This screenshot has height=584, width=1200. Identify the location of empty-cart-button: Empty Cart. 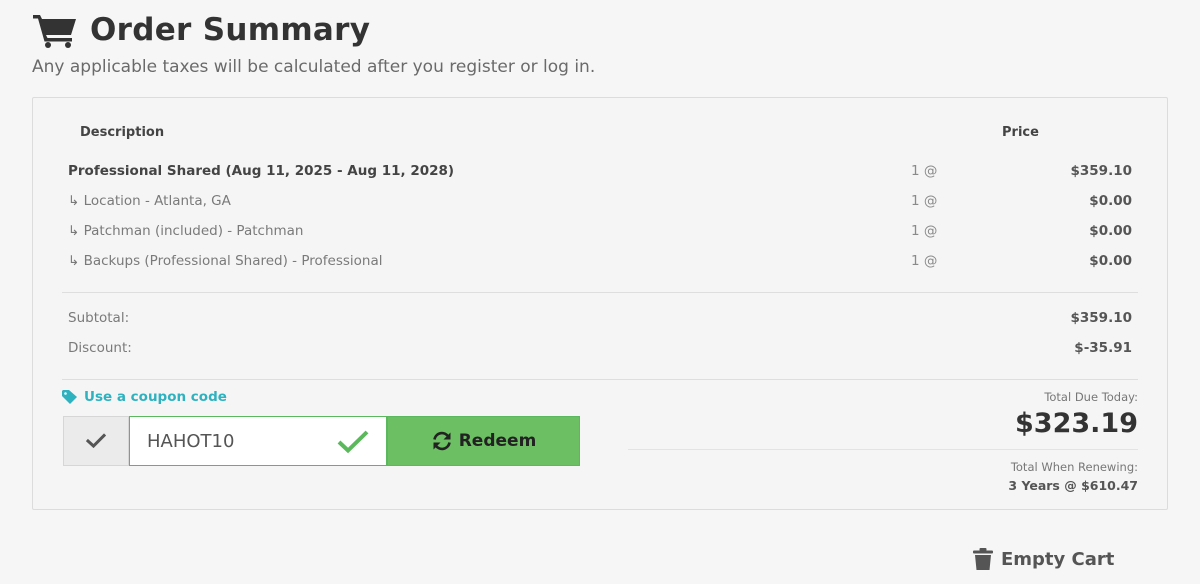
(1043, 559).